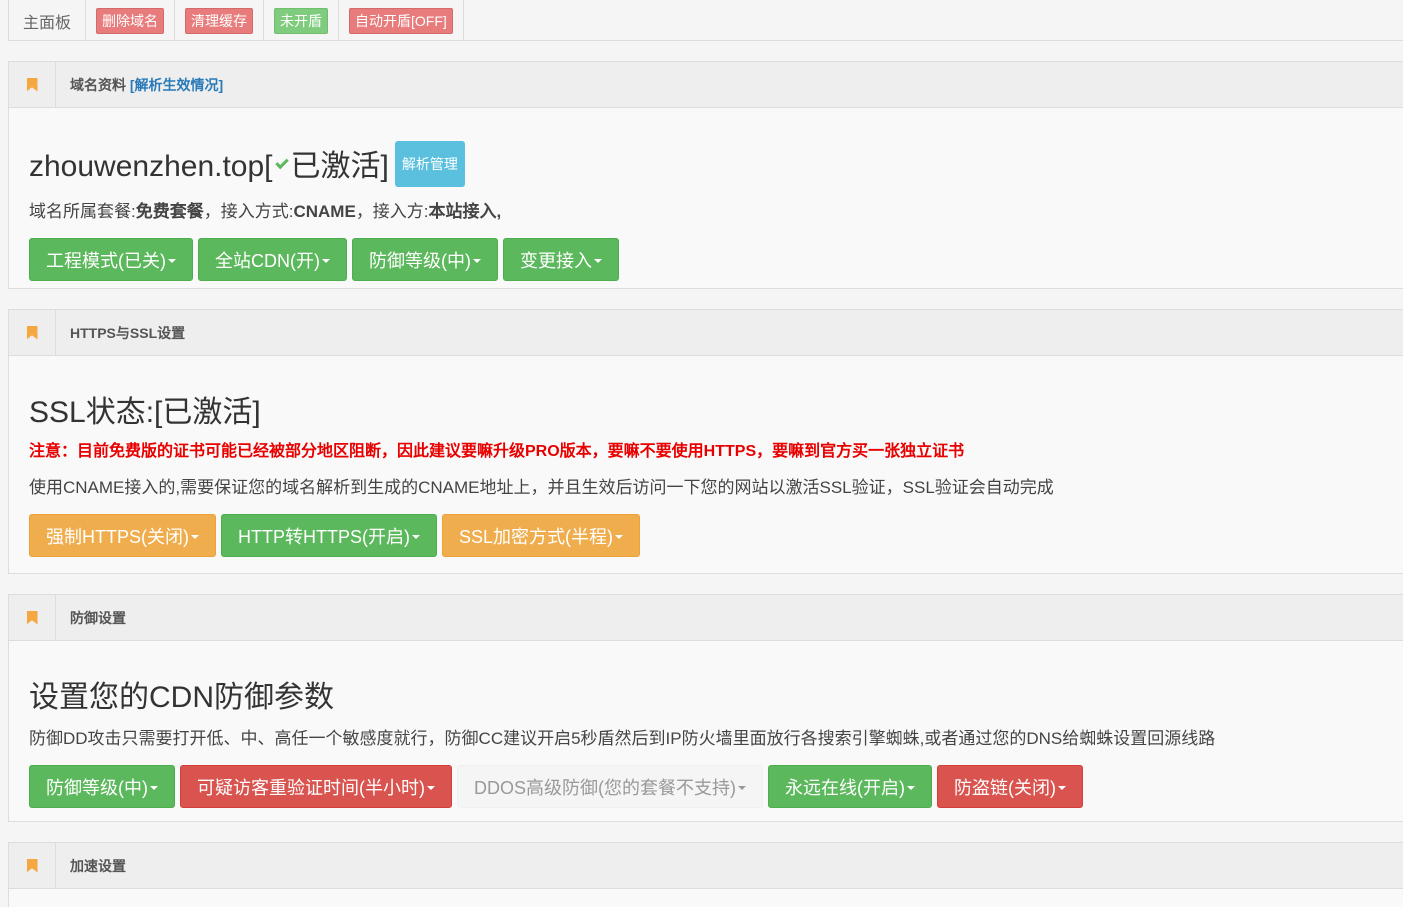 This screenshot has height=907, width=1403. What do you see at coordinates (281, 162) in the screenshot?
I see `check-icon` at bounding box center [281, 162].